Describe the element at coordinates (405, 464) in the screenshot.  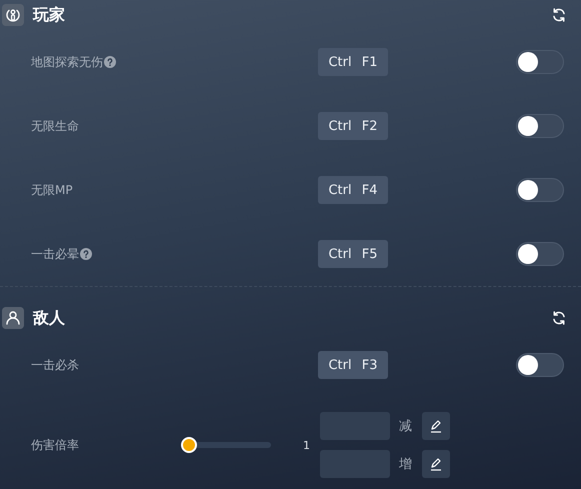
I see `hotkey-label: 增` at that location.